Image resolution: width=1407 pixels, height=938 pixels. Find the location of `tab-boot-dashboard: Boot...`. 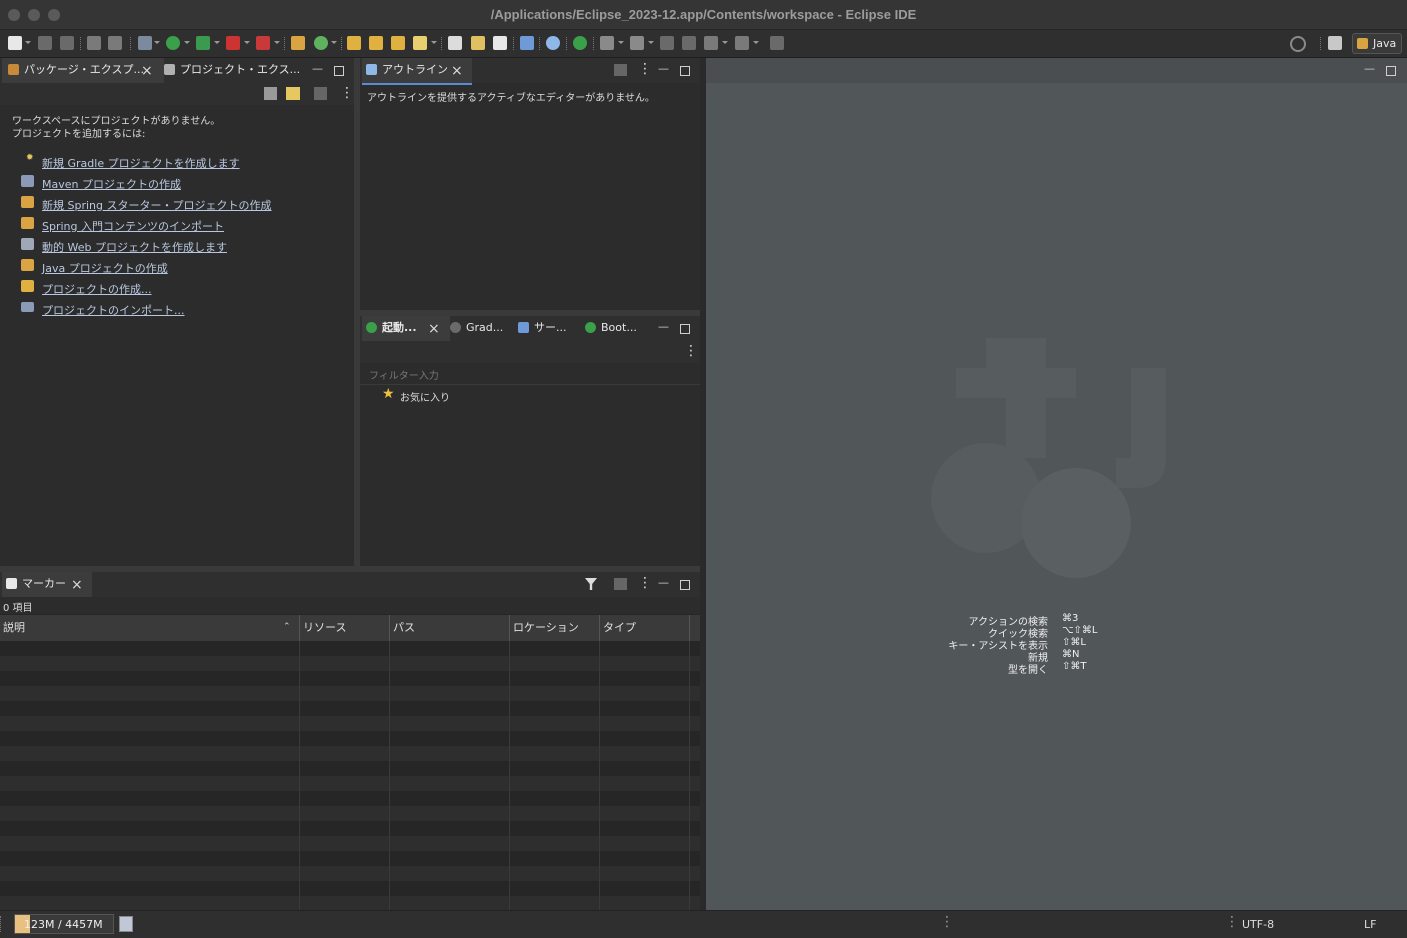

tab-boot-dashboard: Boot... is located at coordinates (615, 328).